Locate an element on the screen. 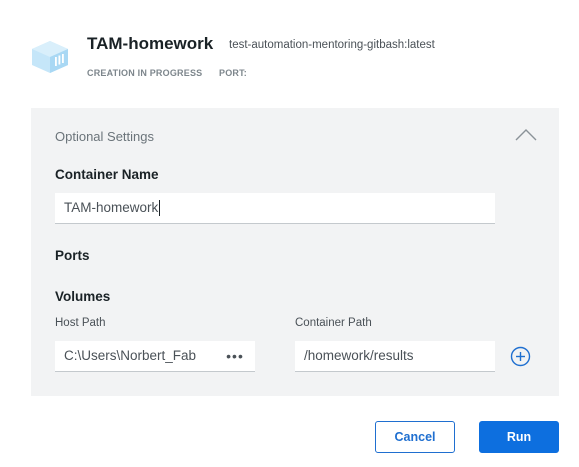 The height and width of the screenshot is (467, 579). host-path-value: C:\Users\Norbert_Fab is located at coordinates (130, 355).